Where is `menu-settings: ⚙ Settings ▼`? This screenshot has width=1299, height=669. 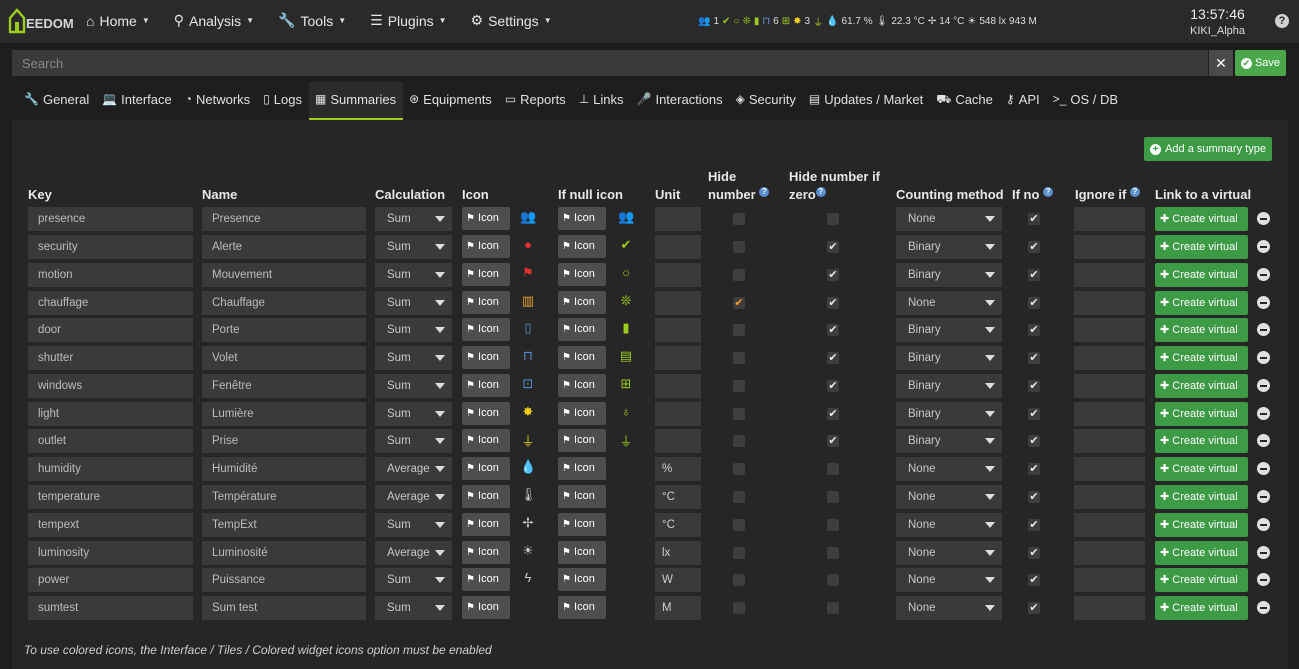
menu-settings: ⚙ Settings ▼ is located at coordinates (515, 20).